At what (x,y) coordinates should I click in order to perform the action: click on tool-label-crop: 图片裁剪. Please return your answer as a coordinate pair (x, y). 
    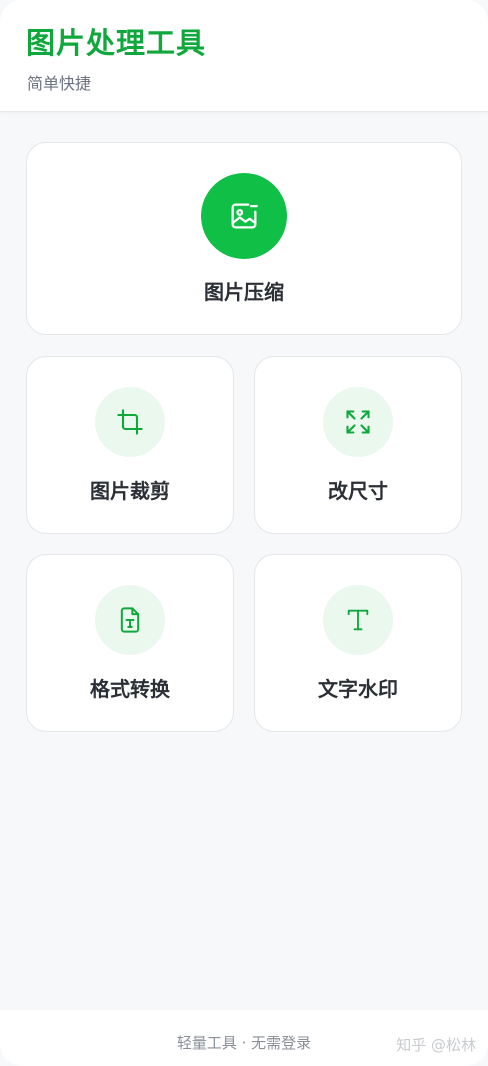
    Looking at the image, I should click on (130, 491).